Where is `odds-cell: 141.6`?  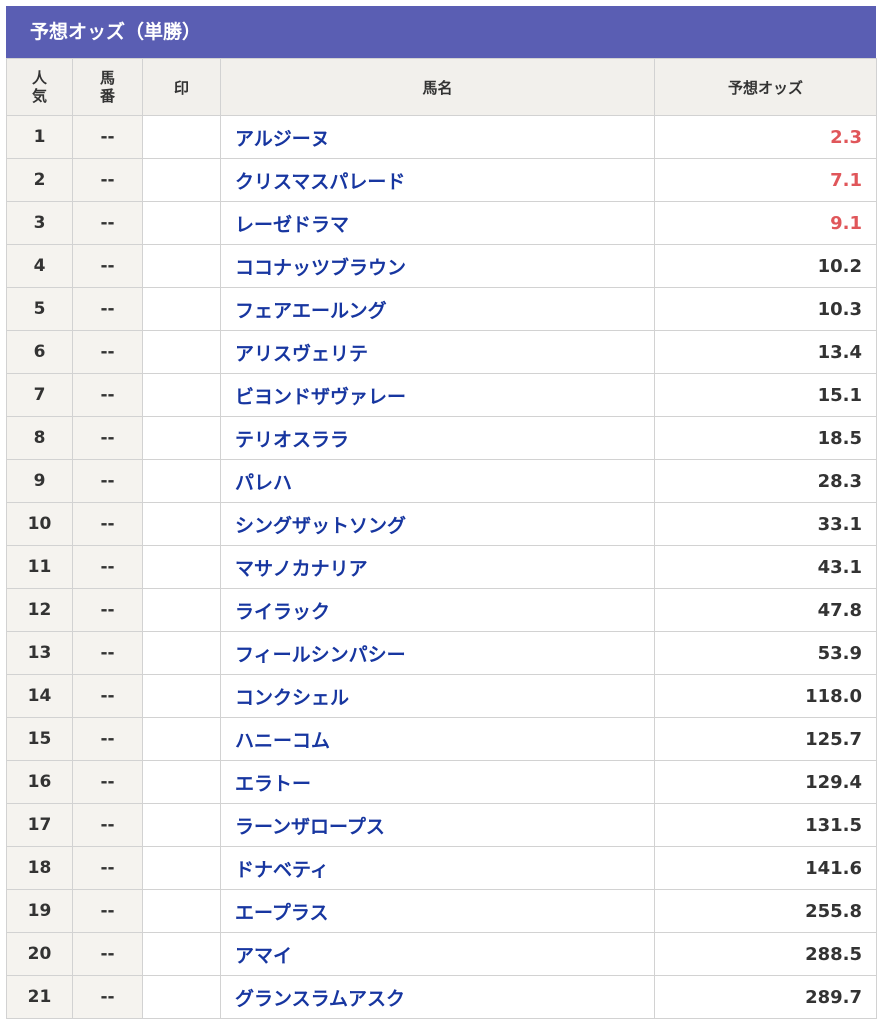
odds-cell: 141.6 is located at coordinates (765, 868).